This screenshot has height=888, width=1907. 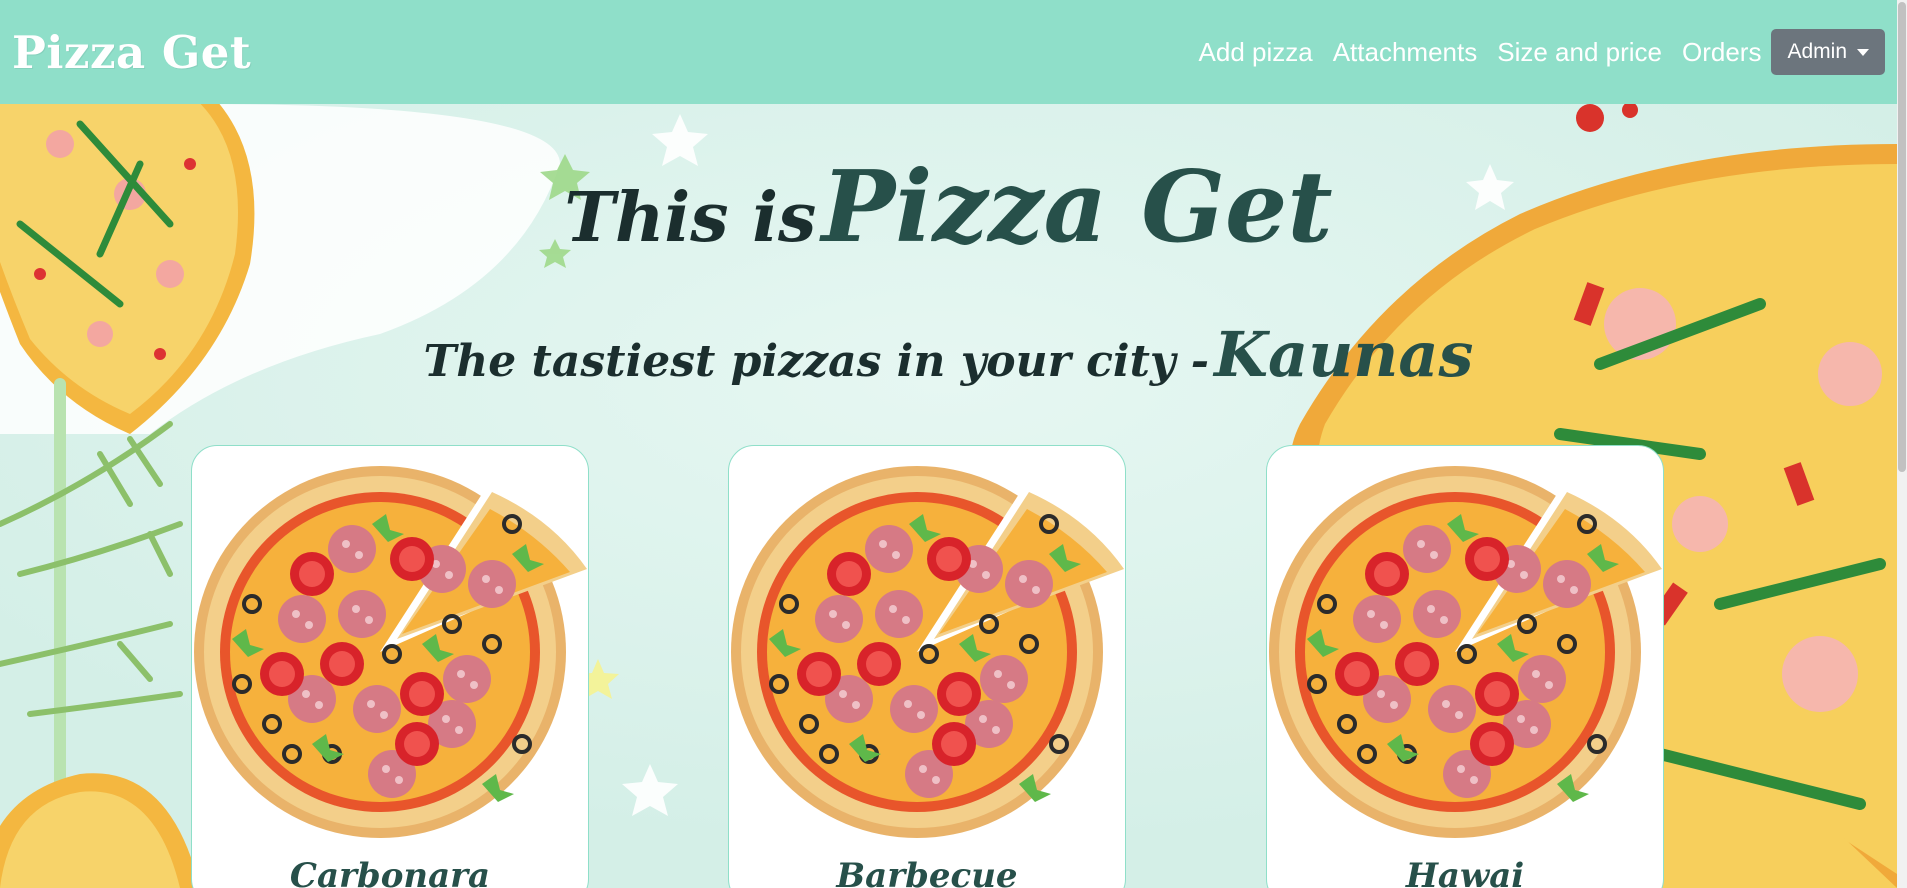 What do you see at coordinates (1344, 354) in the screenshot?
I see `hero-subtitle-city: Kaunas` at bounding box center [1344, 354].